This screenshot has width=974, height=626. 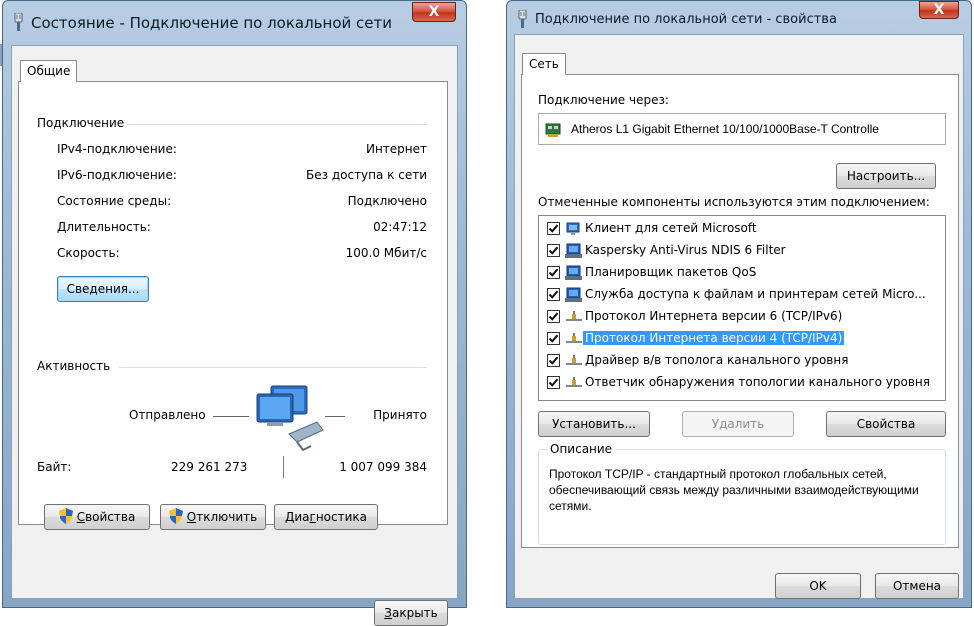 What do you see at coordinates (277, 124) in the screenshot?
I see `connection-group-divider` at bounding box center [277, 124].